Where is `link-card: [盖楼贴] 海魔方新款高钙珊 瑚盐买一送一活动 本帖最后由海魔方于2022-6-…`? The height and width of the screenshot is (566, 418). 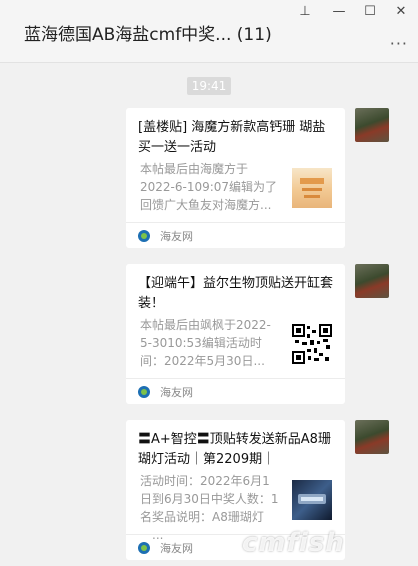
link-card: [盖楼贴] 海魔方新款高钙珊 瑚盐买一送一活动 本帖最后由海魔方于2022-6-… is located at coordinates (235, 178).